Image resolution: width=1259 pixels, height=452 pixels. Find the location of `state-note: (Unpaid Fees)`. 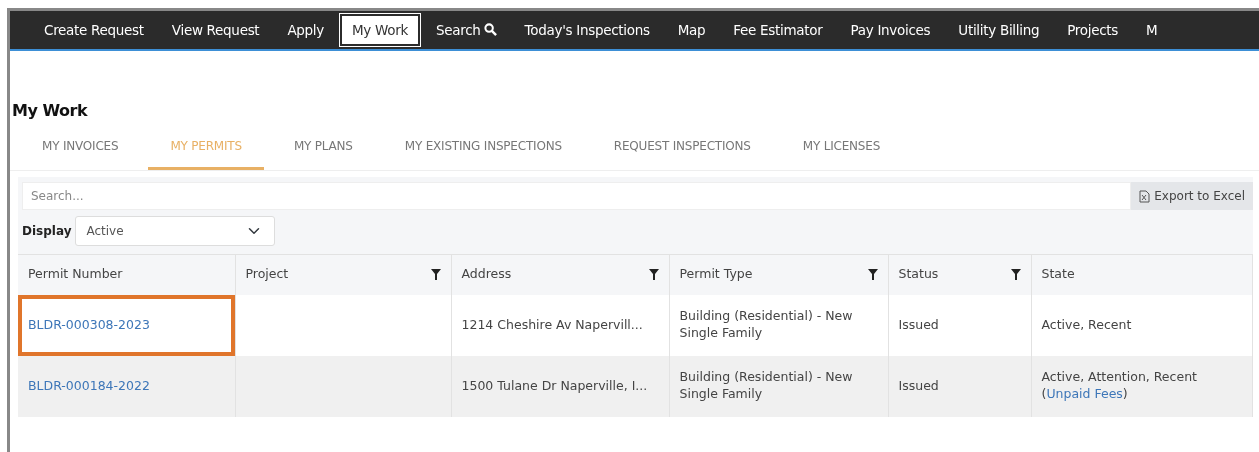

state-note: (Unpaid Fees) is located at coordinates (1085, 394).